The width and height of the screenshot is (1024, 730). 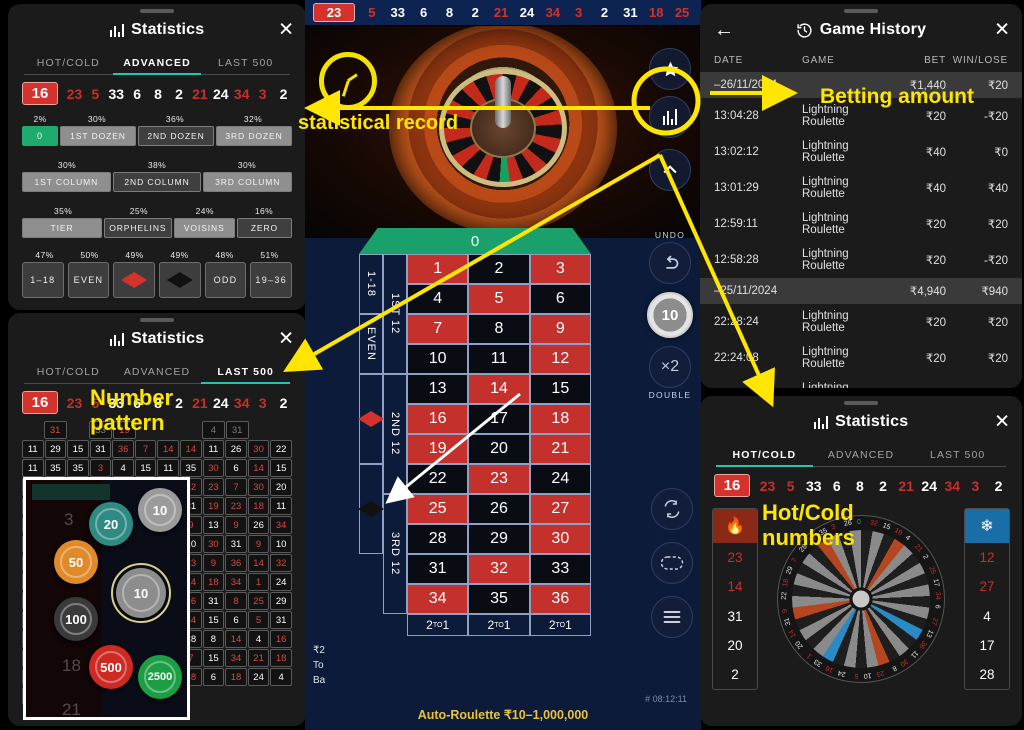 What do you see at coordinates (724, 30) in the screenshot?
I see `back-arrow-icon: ←` at bounding box center [724, 30].